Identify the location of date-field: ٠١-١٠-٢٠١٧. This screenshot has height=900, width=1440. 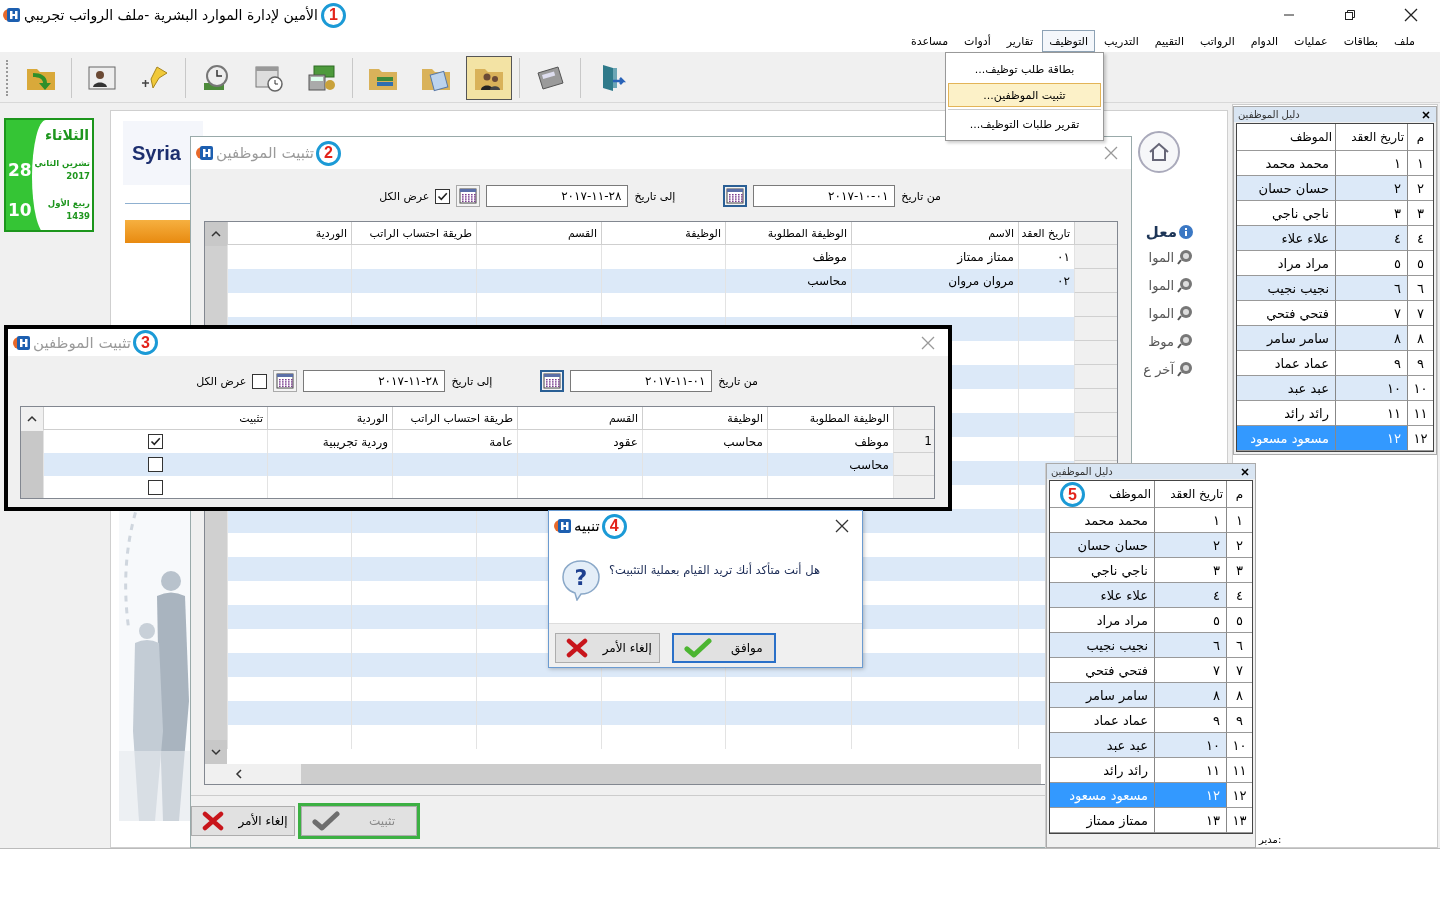
(824, 196).